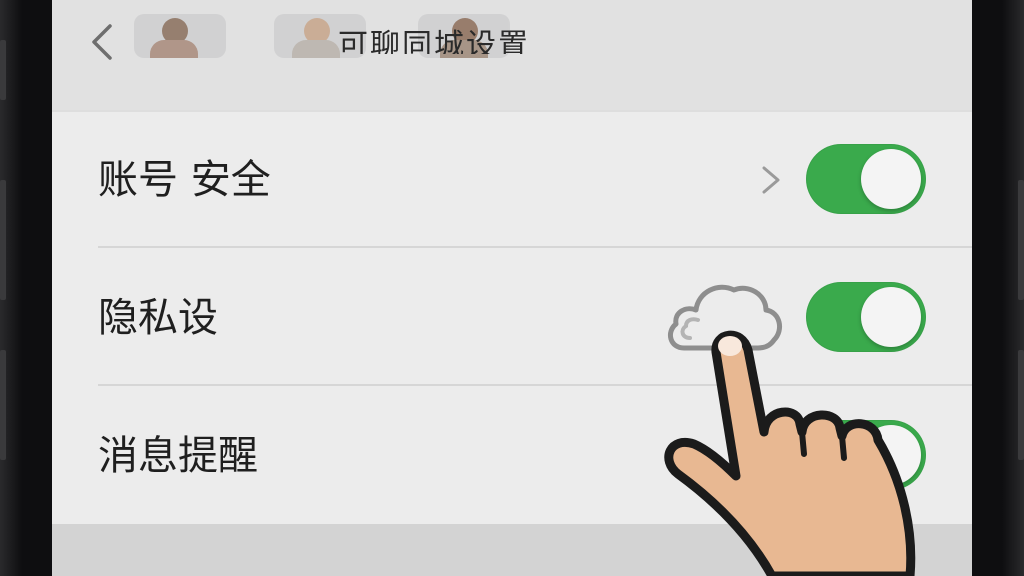 The width and height of the screenshot is (1024, 576). I want to click on blurred-photo-thumbnail, so click(180, 36).